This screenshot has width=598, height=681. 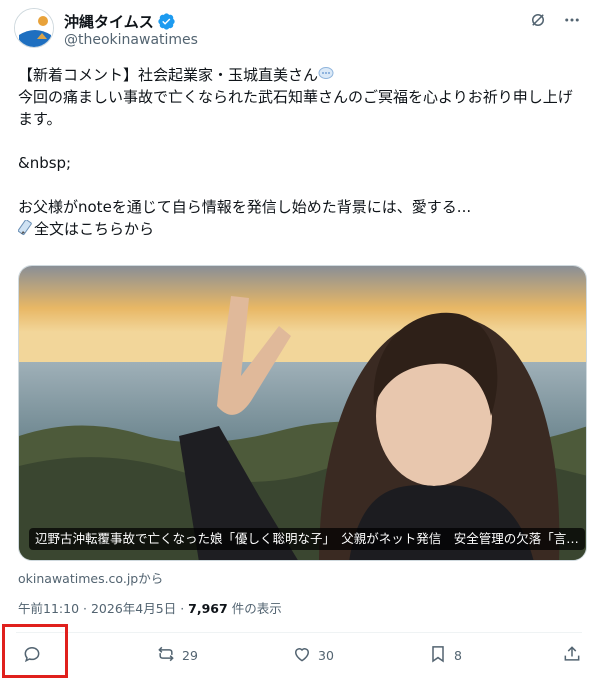 What do you see at coordinates (302, 655) in the screenshot?
I see `like-icon` at bounding box center [302, 655].